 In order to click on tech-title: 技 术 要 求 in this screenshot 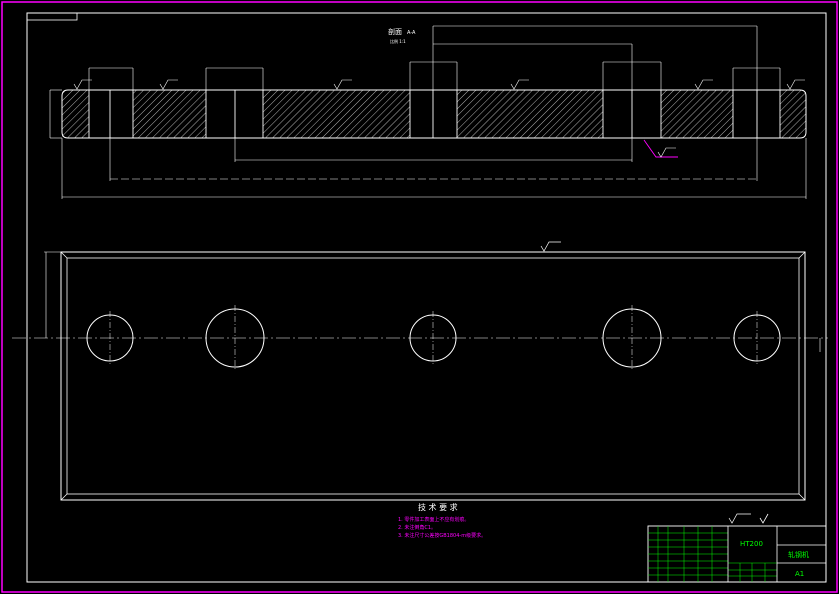, I will do `click(438, 507)`.